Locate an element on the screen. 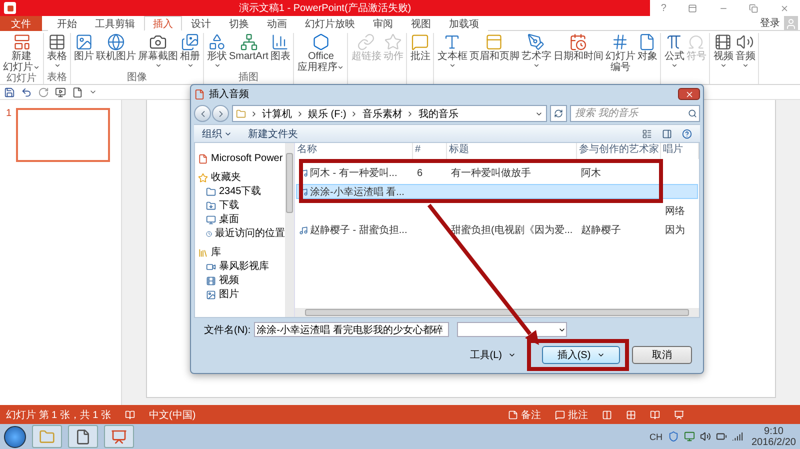 The height and width of the screenshot is (449, 800). column-header: 标题 is located at coordinates (512, 151).